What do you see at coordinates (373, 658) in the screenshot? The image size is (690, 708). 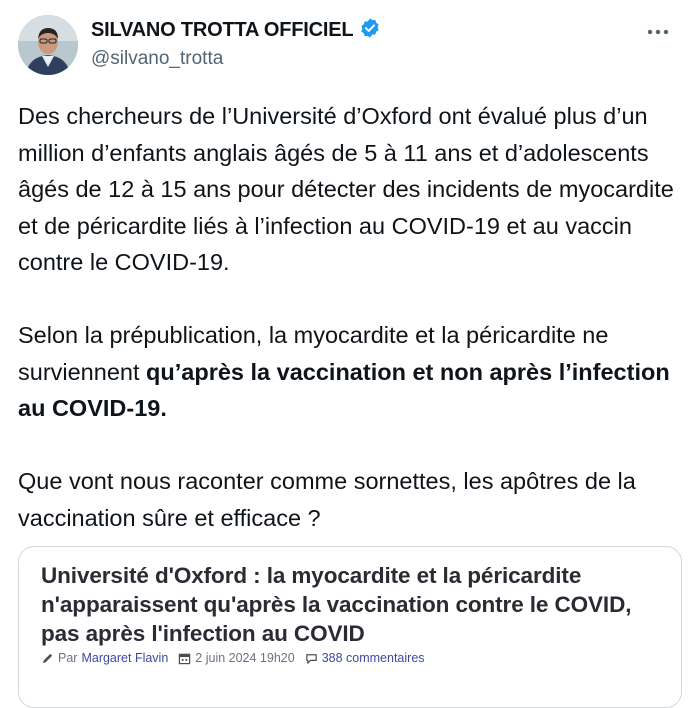 I see `article-comments-link: 388 commentaires` at bounding box center [373, 658].